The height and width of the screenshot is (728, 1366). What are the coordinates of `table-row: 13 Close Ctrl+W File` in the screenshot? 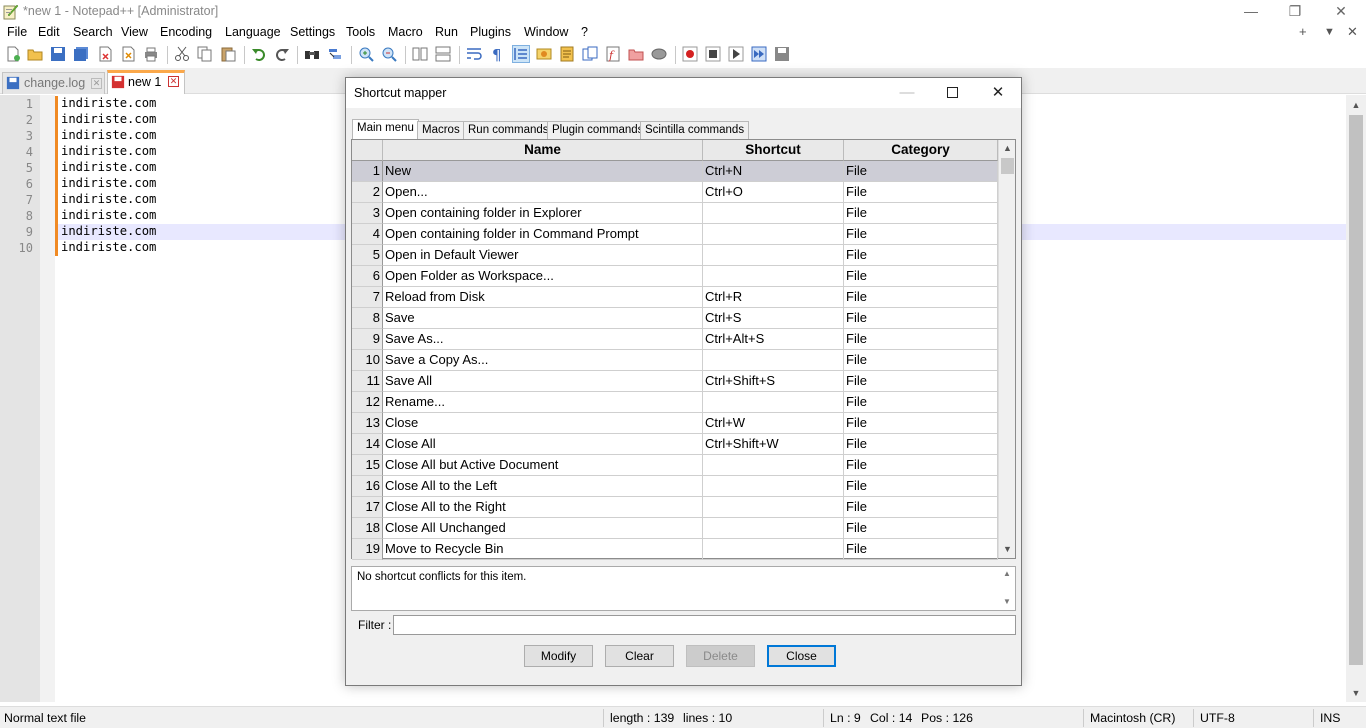 It's located at (675, 423).